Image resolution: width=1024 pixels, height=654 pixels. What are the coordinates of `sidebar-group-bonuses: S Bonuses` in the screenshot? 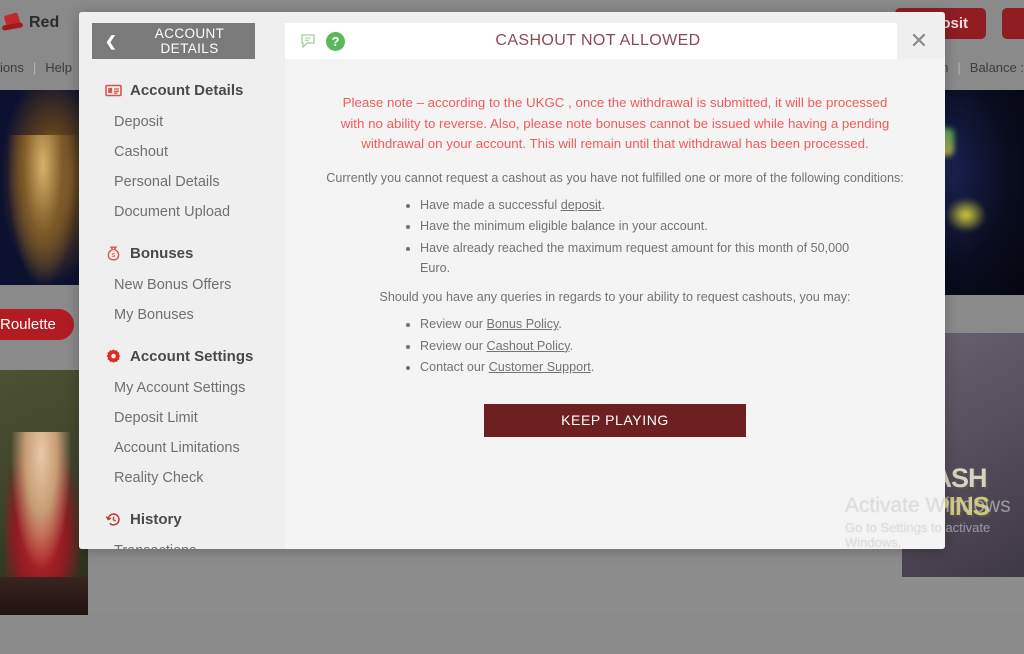 It's located at (182, 253).